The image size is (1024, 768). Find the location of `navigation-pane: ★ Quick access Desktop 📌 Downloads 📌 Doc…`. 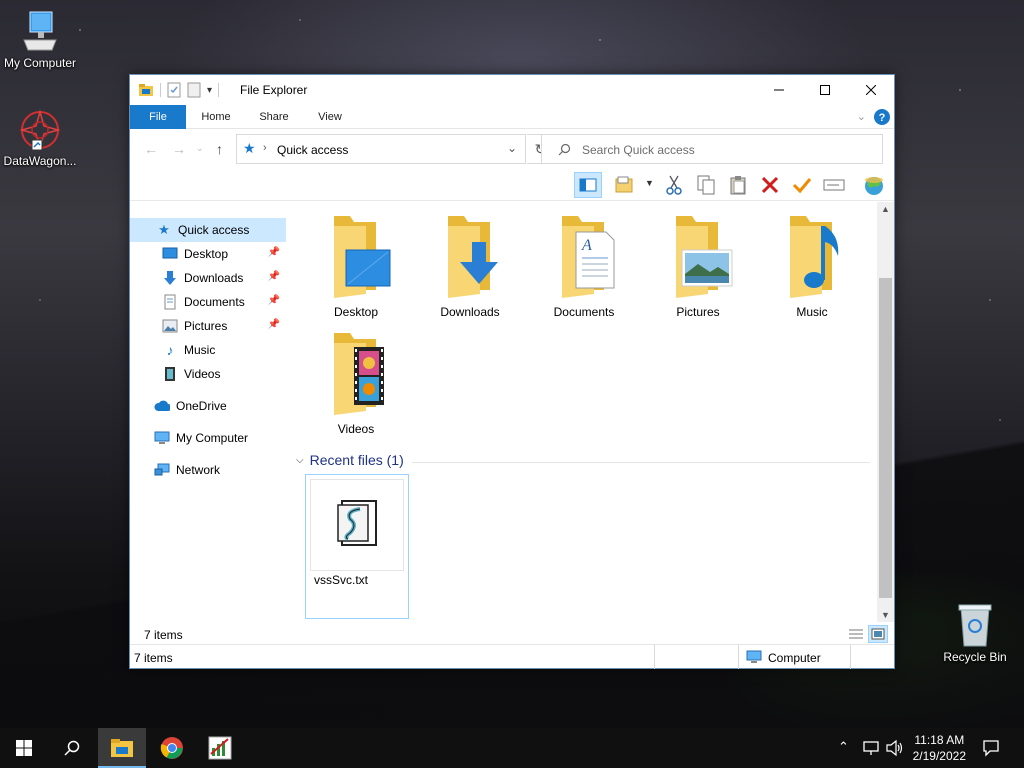

navigation-pane: ★ Quick access Desktop 📌 Downloads 📌 Doc… is located at coordinates (209, 412).